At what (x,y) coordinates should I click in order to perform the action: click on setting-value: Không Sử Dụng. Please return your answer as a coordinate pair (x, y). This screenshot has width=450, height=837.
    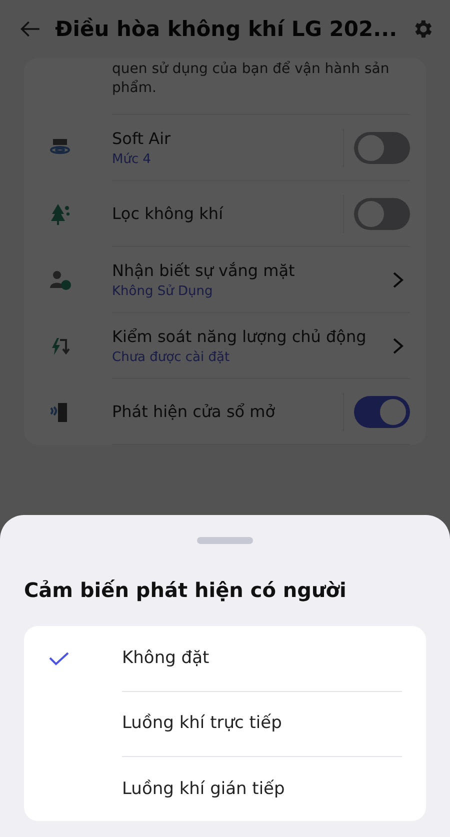
    Looking at the image, I should click on (163, 291).